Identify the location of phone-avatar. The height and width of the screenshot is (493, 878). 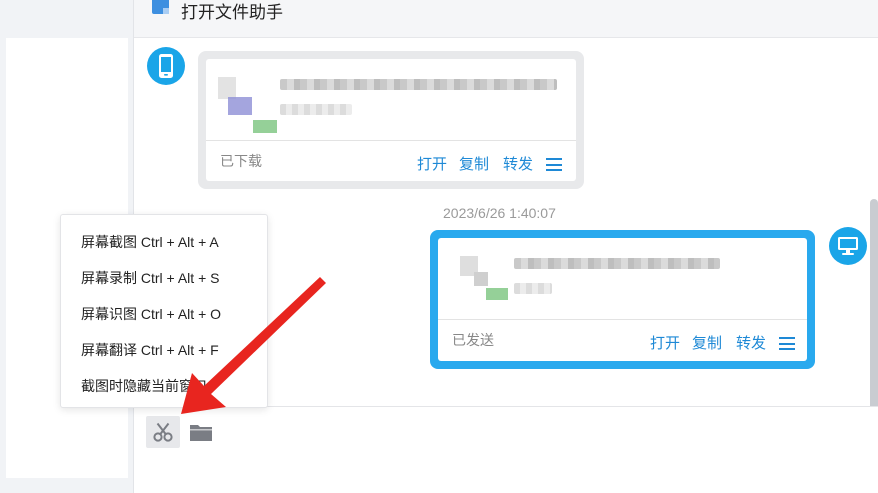
(166, 66).